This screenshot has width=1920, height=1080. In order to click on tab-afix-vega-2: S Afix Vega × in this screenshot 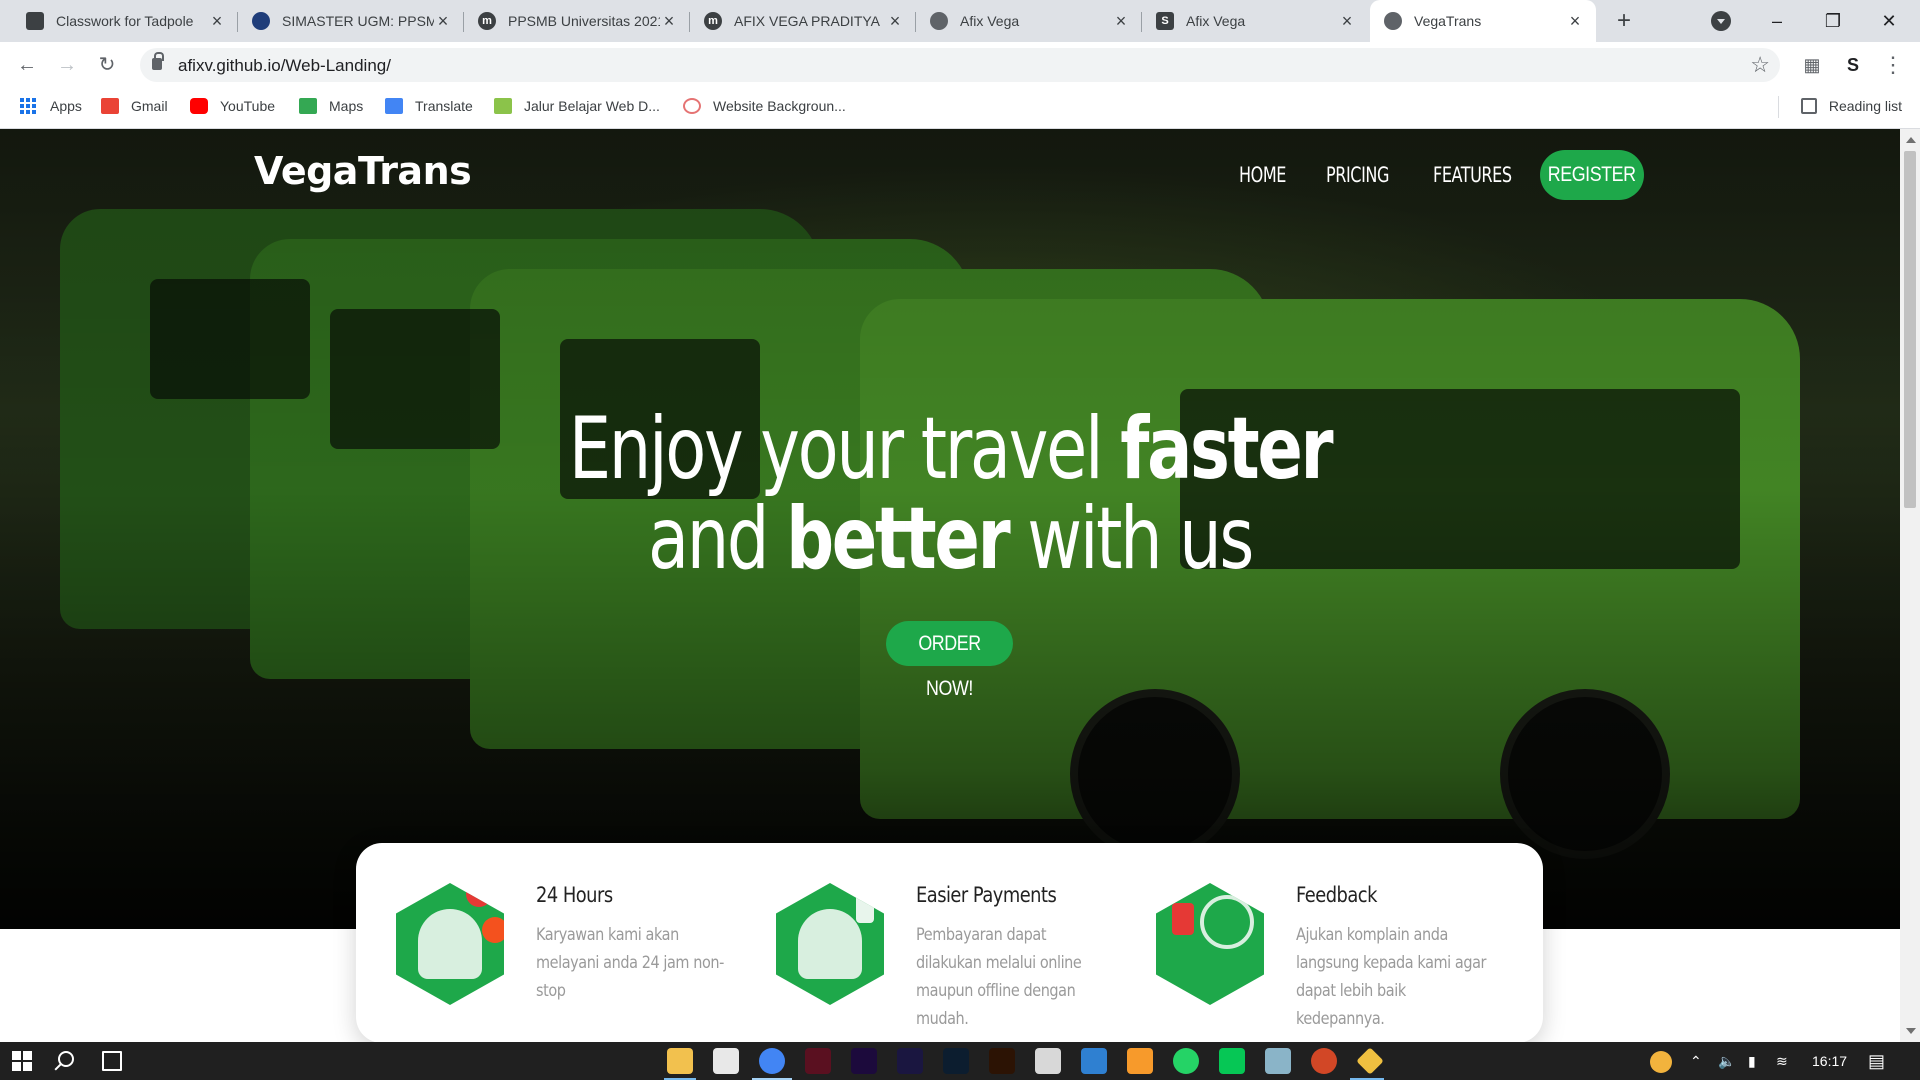, I will do `click(1255, 21)`.